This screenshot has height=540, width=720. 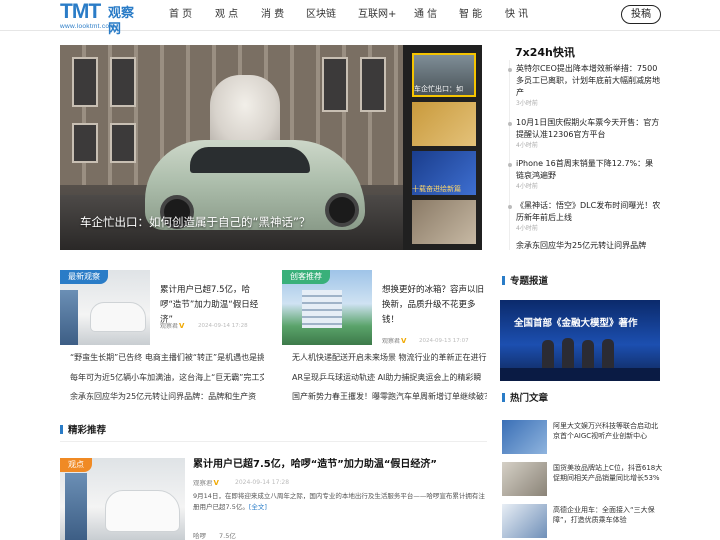 I want to click on full-article-link: [全文], so click(x=258, y=507).